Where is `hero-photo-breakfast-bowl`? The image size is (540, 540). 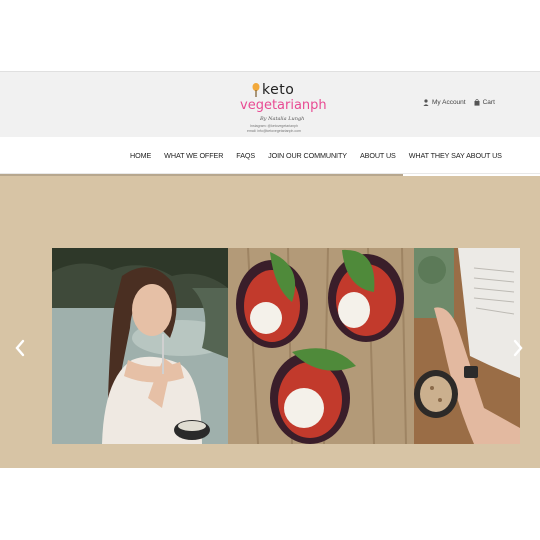
hero-photo-breakfast-bowl is located at coordinates (467, 346).